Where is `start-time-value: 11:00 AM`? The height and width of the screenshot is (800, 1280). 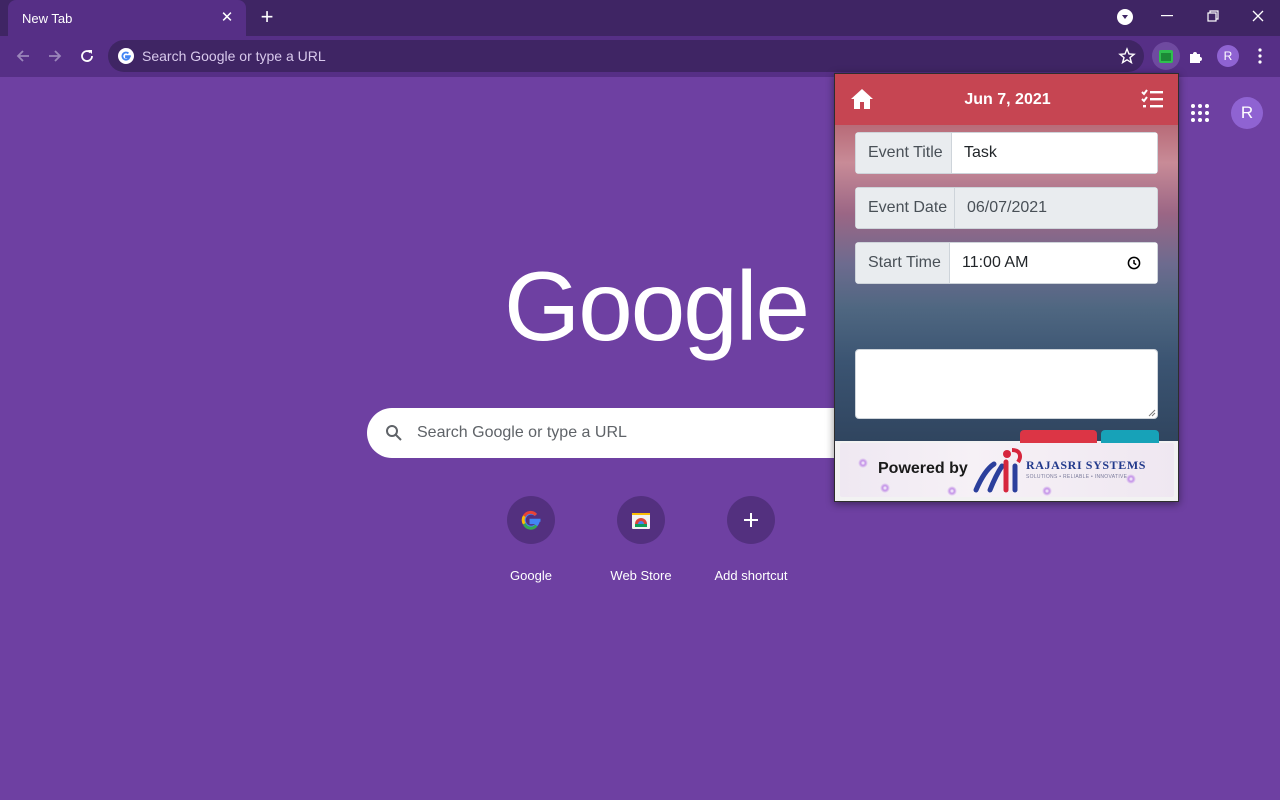 start-time-value: 11:00 AM is located at coordinates (995, 262).